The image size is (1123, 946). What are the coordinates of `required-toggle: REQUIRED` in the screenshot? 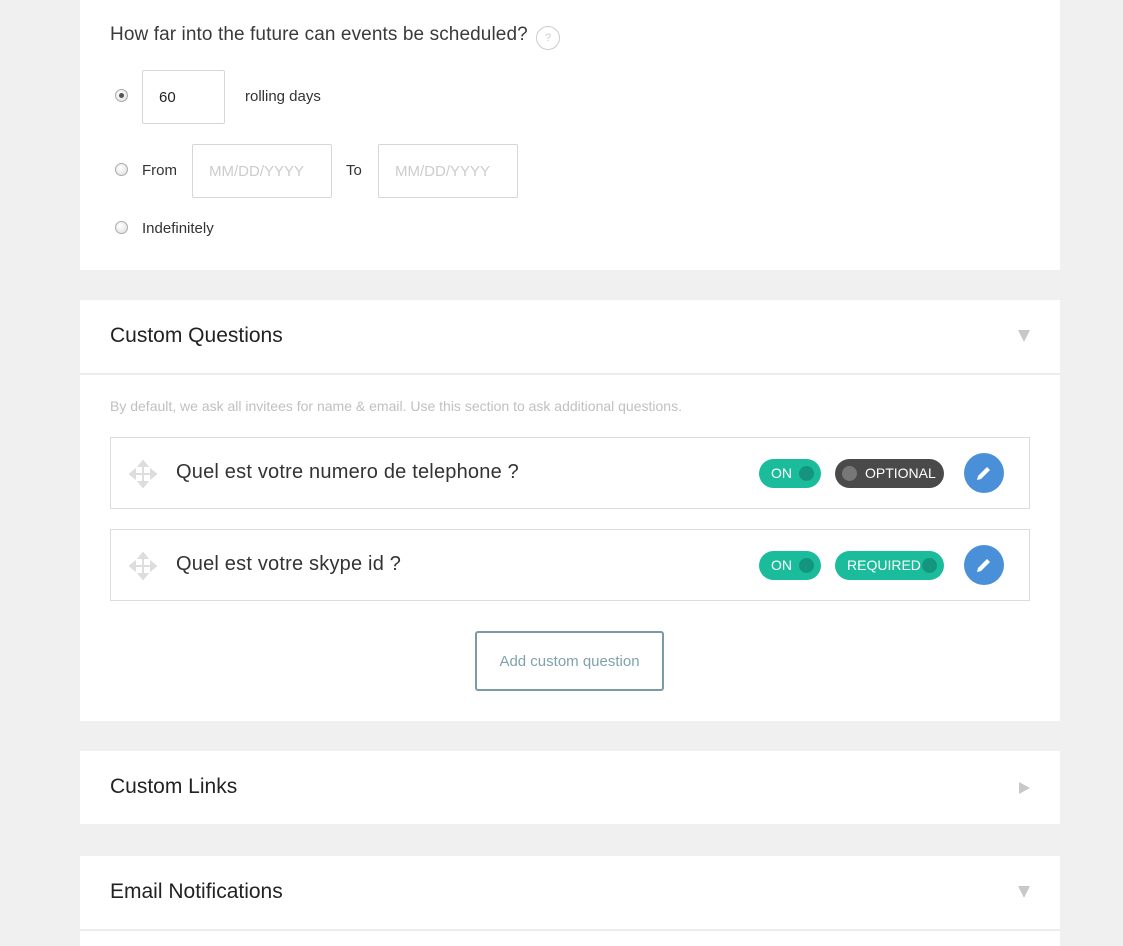 It's located at (889, 565).